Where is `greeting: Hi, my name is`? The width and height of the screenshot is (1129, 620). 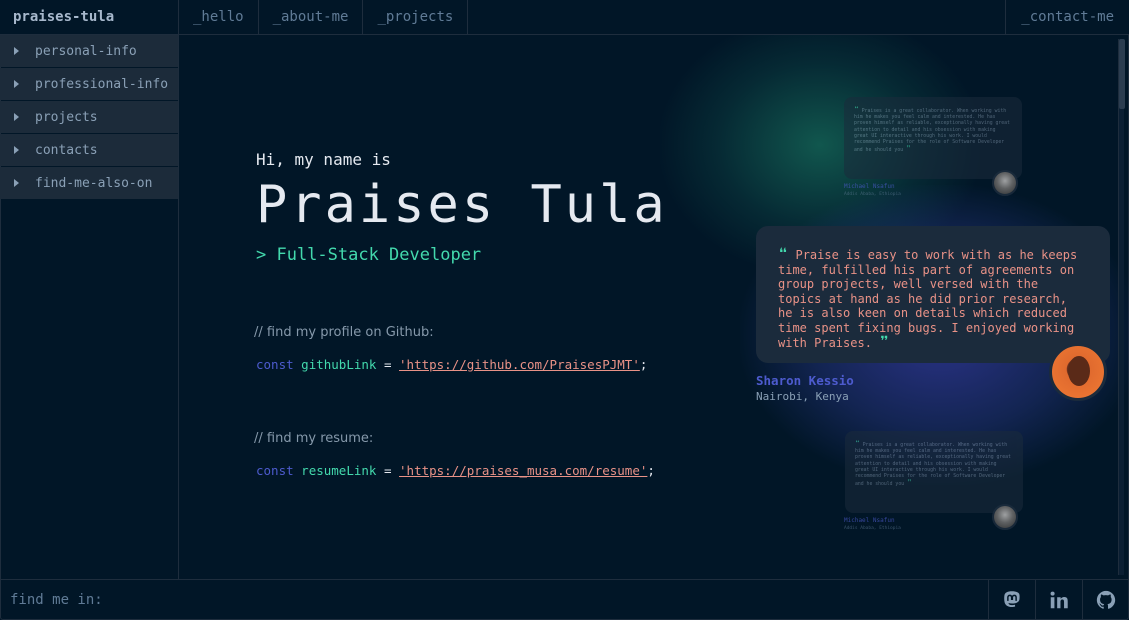
greeting: Hi, my name is is located at coordinates (323, 159).